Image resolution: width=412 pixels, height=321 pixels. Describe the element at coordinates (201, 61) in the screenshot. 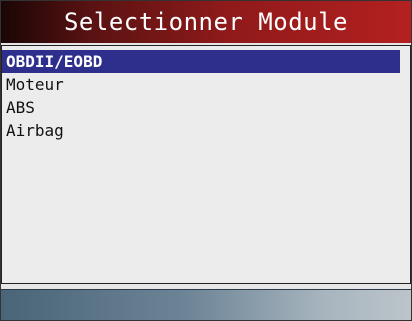

I see `menu-item-obdii-eobd: OBDII/EOBD` at that location.